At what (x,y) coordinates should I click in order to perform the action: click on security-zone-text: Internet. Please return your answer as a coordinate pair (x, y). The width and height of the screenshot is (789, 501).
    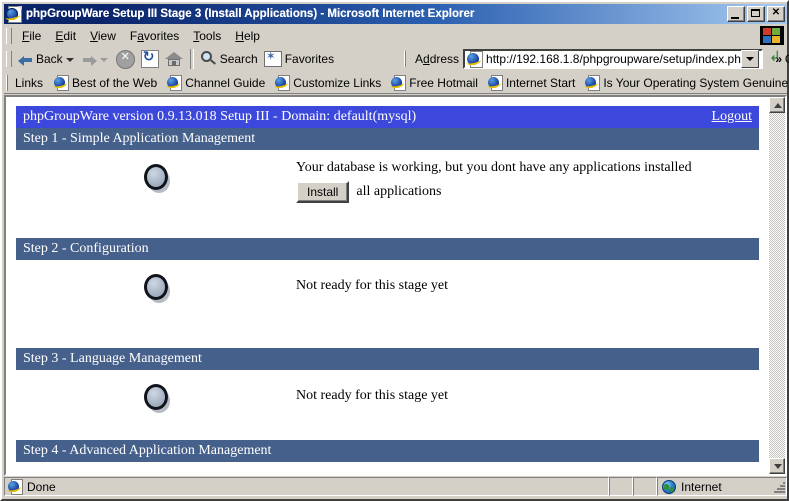
    Looking at the image, I should click on (701, 486).